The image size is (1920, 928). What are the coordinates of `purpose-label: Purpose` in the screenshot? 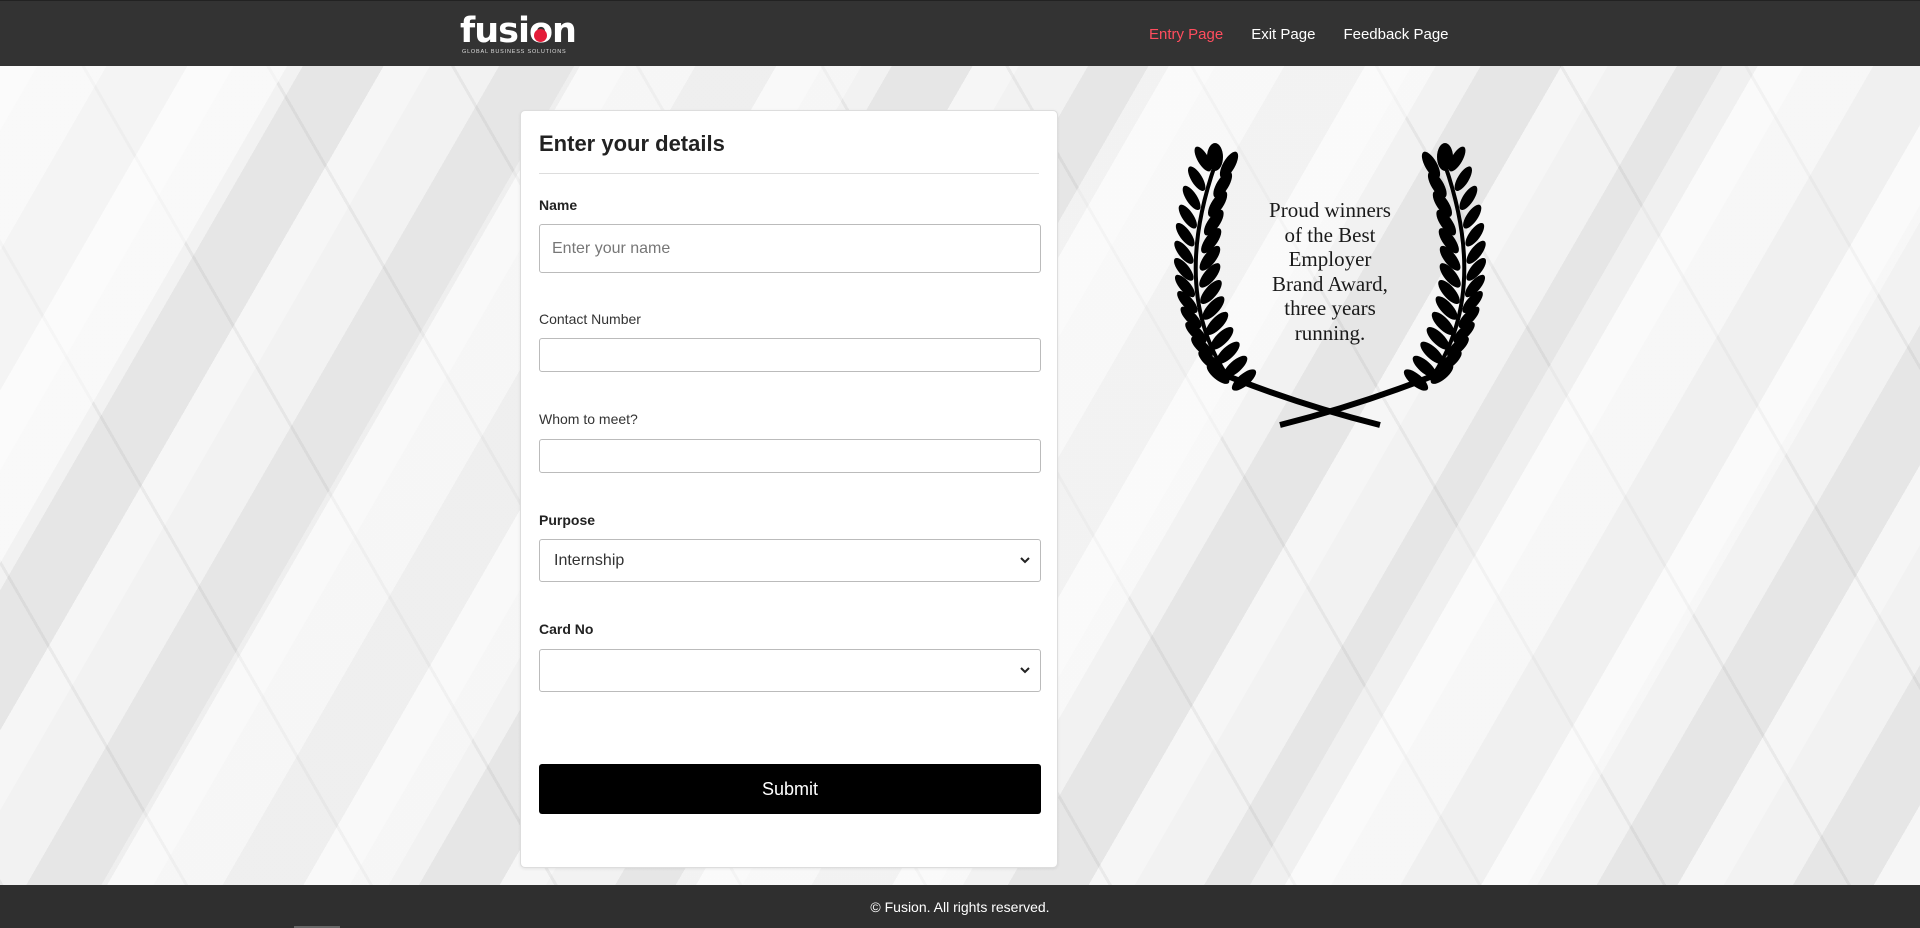 It's located at (567, 520).